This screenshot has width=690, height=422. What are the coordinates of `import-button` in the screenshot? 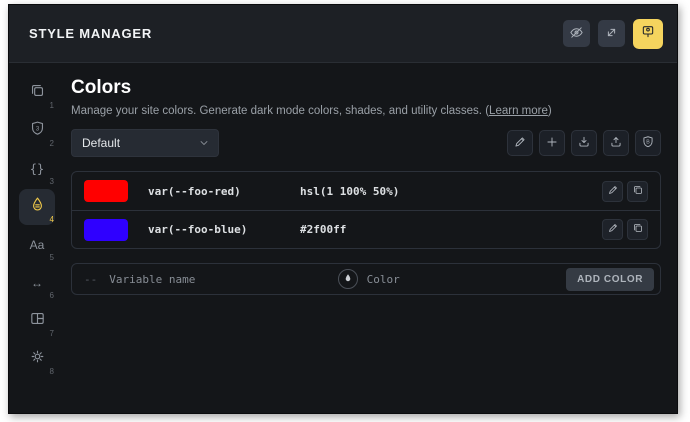 It's located at (584, 143).